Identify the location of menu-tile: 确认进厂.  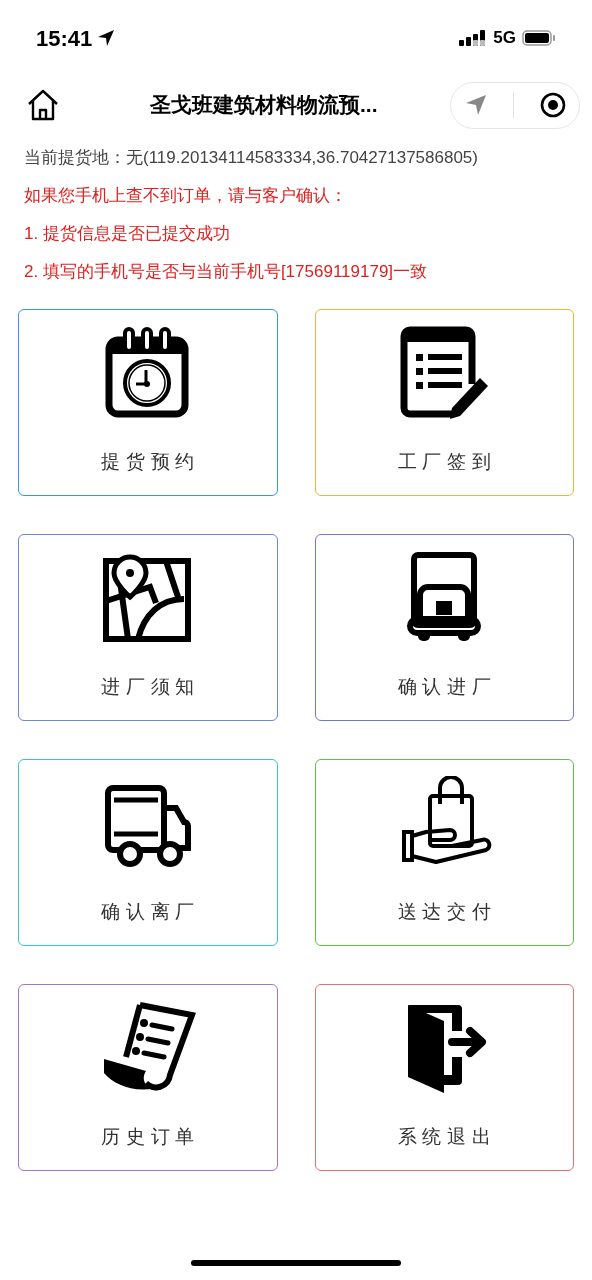
(444, 627).